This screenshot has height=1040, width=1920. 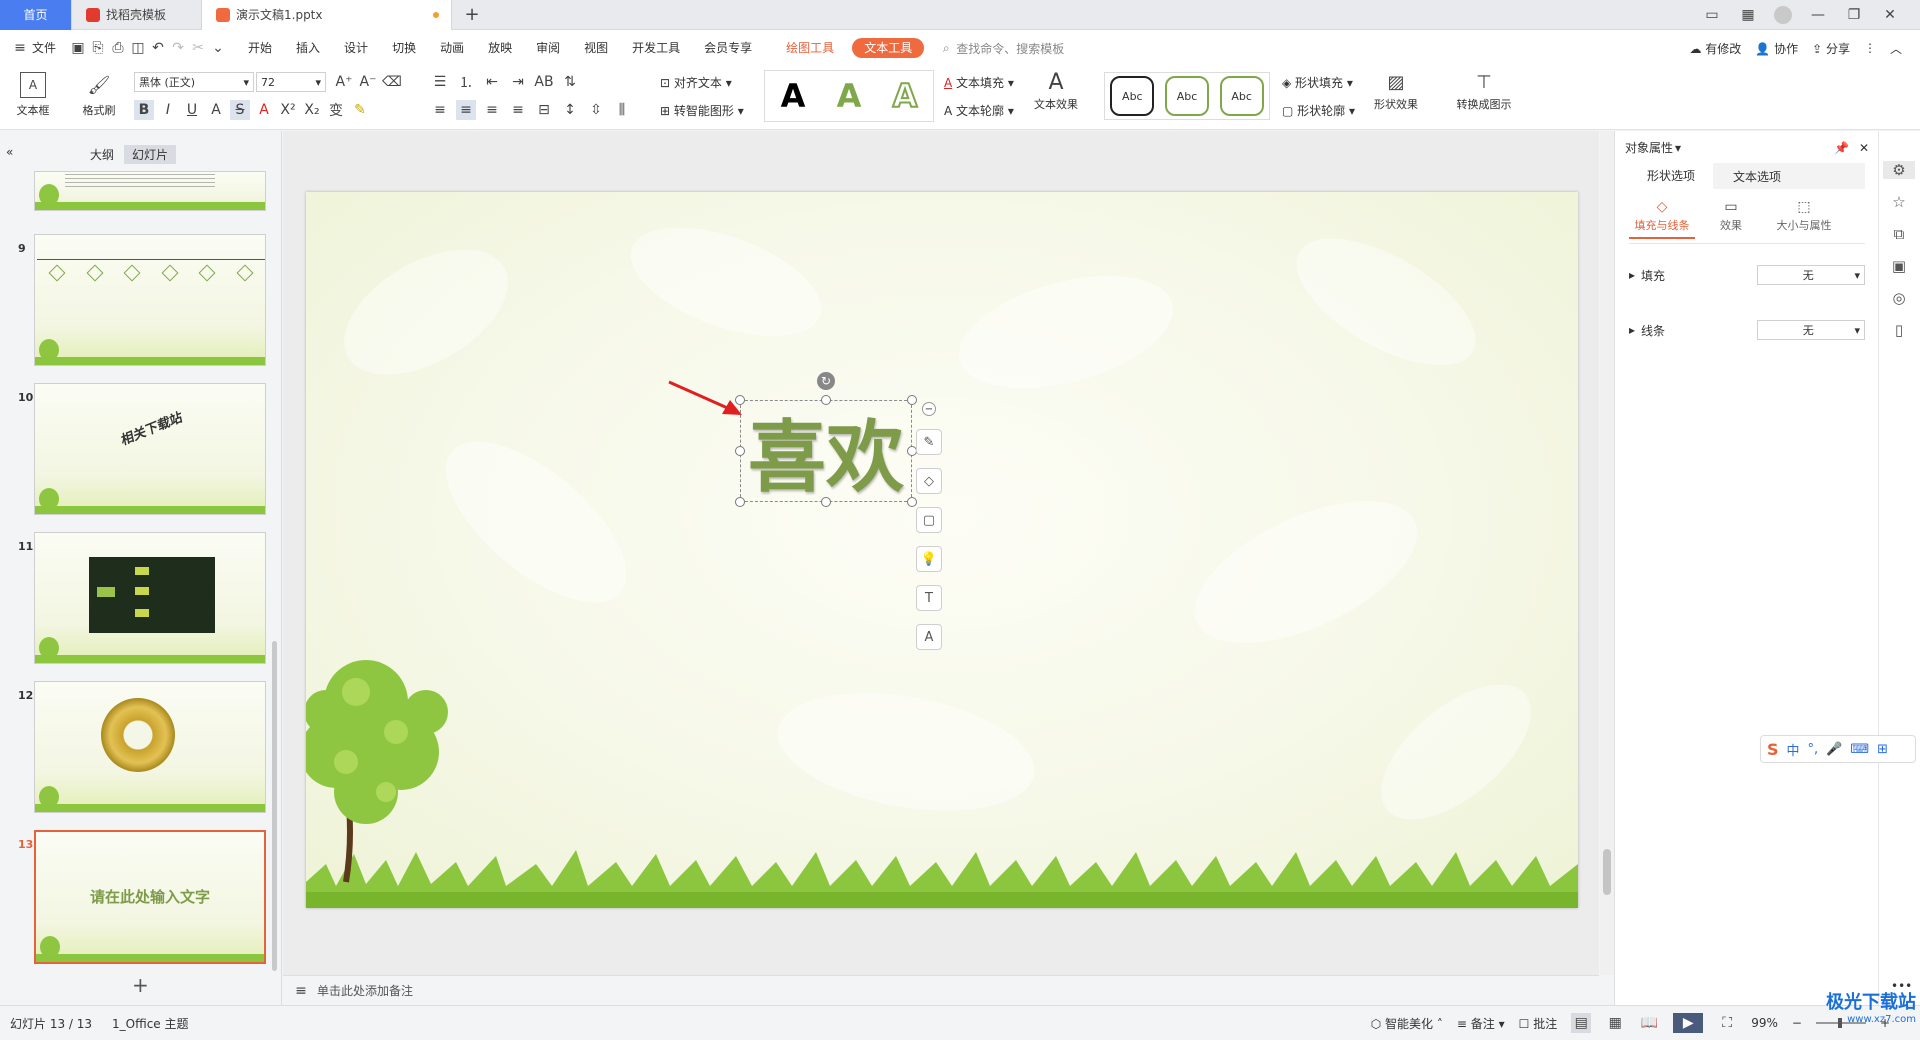 What do you see at coordinates (696, 82) in the screenshot?
I see `align-text-button: ⊡ 对齐文本 ▾` at bounding box center [696, 82].